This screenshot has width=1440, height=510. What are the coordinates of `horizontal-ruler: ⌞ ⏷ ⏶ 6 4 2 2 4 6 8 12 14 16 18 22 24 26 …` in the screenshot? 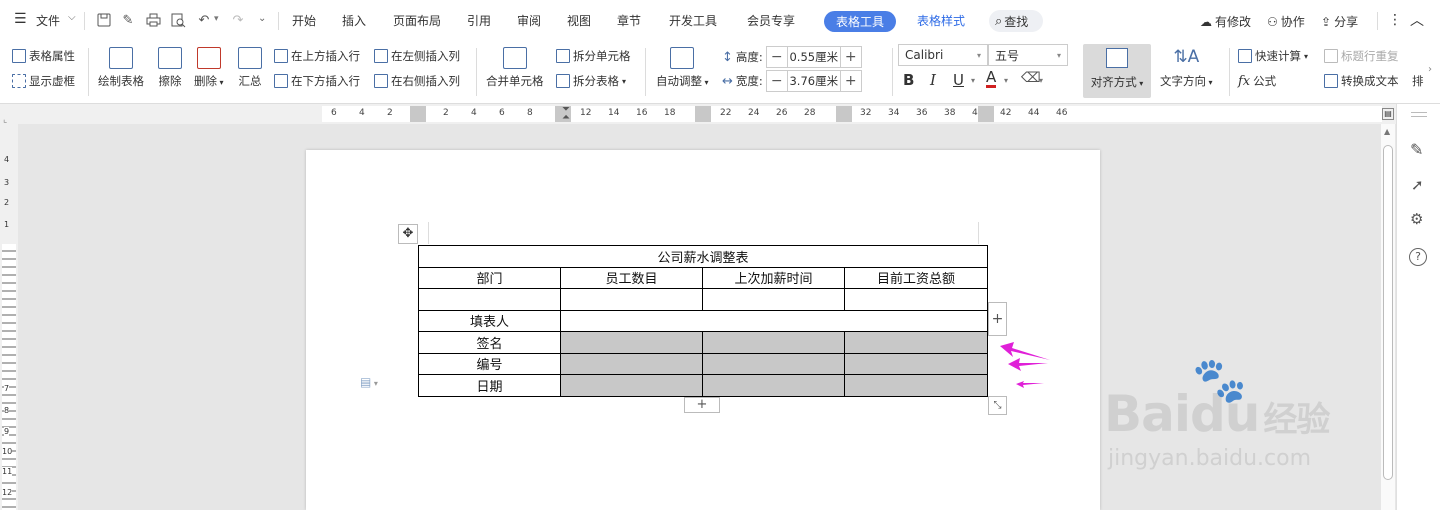 It's located at (720, 114).